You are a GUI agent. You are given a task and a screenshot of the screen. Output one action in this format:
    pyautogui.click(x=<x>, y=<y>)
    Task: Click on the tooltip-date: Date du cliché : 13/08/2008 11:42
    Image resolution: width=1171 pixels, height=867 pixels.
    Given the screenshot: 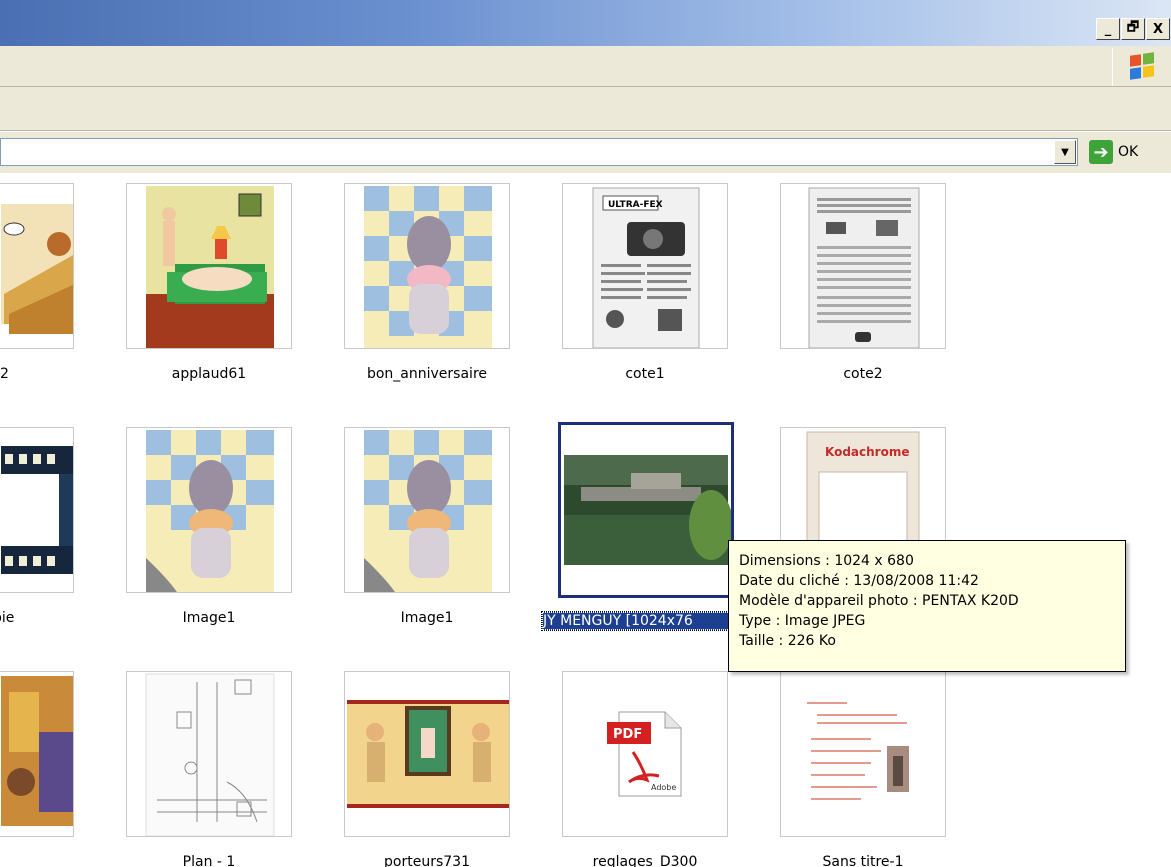 What is the action you would take?
    pyautogui.click(x=859, y=581)
    